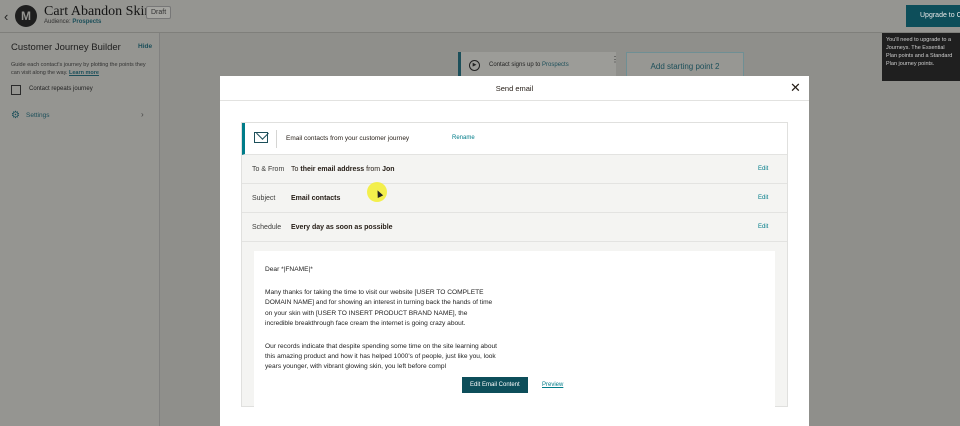 The height and width of the screenshot is (426, 960). I want to click on hide-sidebar-link: Hide, so click(145, 46).